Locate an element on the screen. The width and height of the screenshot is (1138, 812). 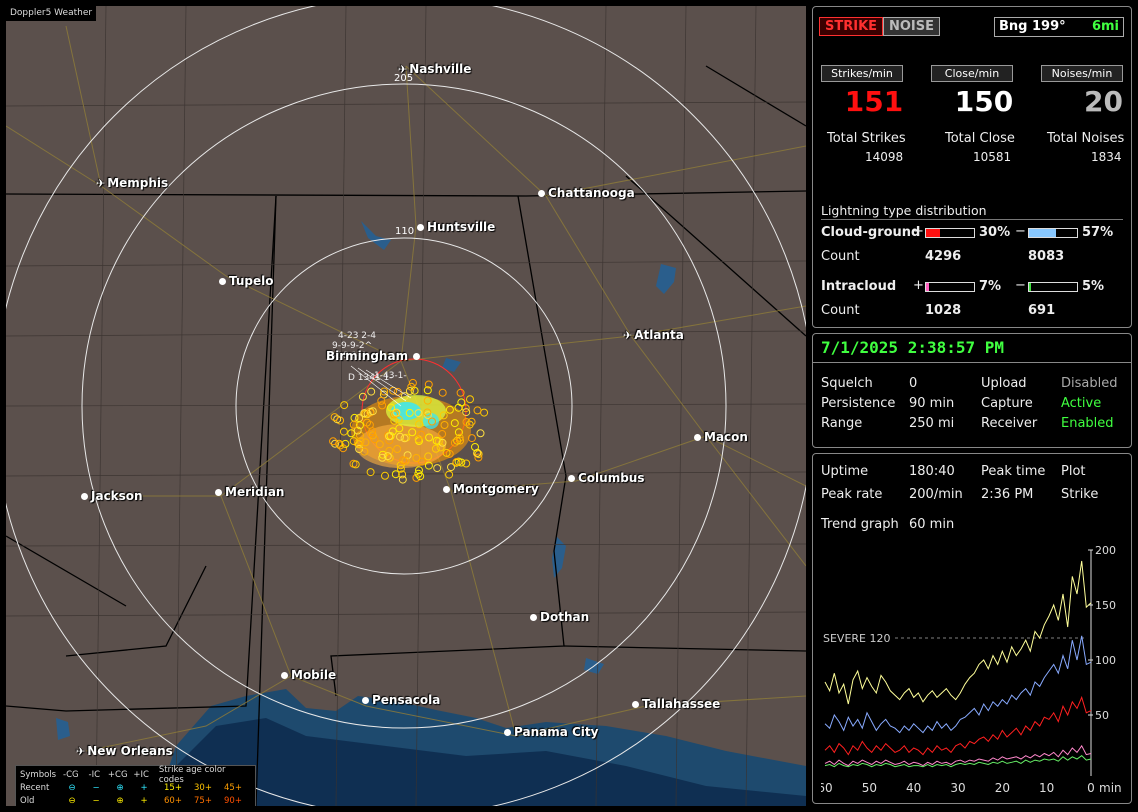
neg-cg-old-icon: ⊖ is located at coordinates (72, 800).